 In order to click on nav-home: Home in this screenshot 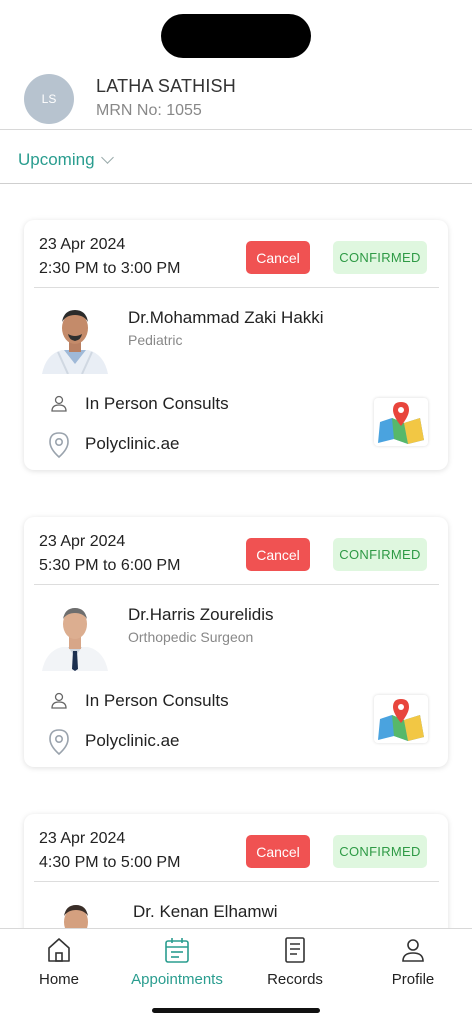, I will do `click(59, 967)`.